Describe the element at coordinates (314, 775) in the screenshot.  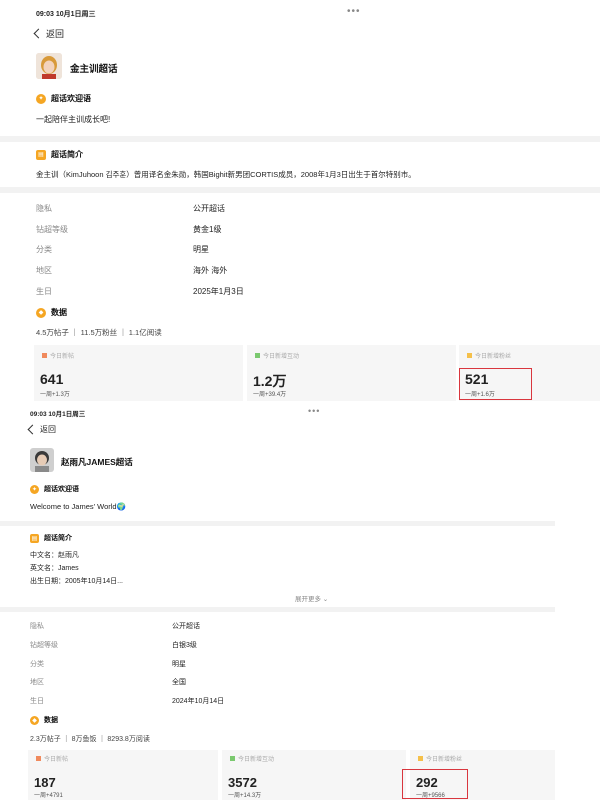
I see `stat-card-new-interactions: 今日新增互动 3572 一周+14.3万` at that location.